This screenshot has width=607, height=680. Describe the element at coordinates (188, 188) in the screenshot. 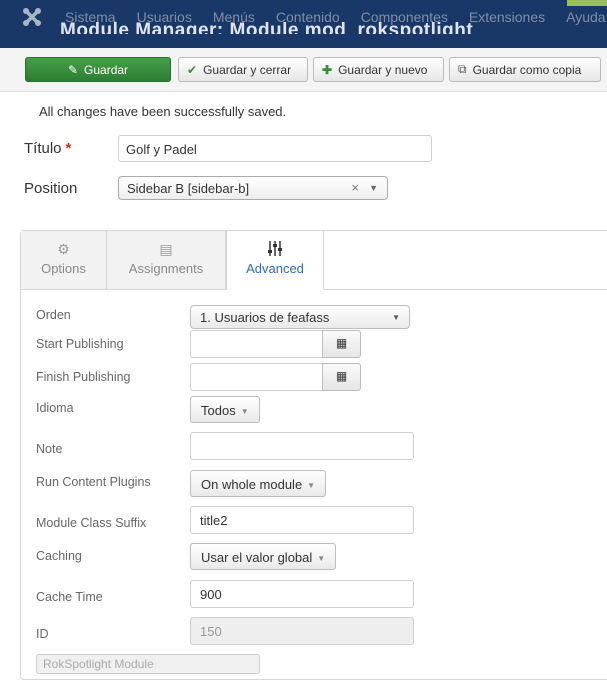

I see `position-value: Sidebar B [sidebar-b]` at that location.